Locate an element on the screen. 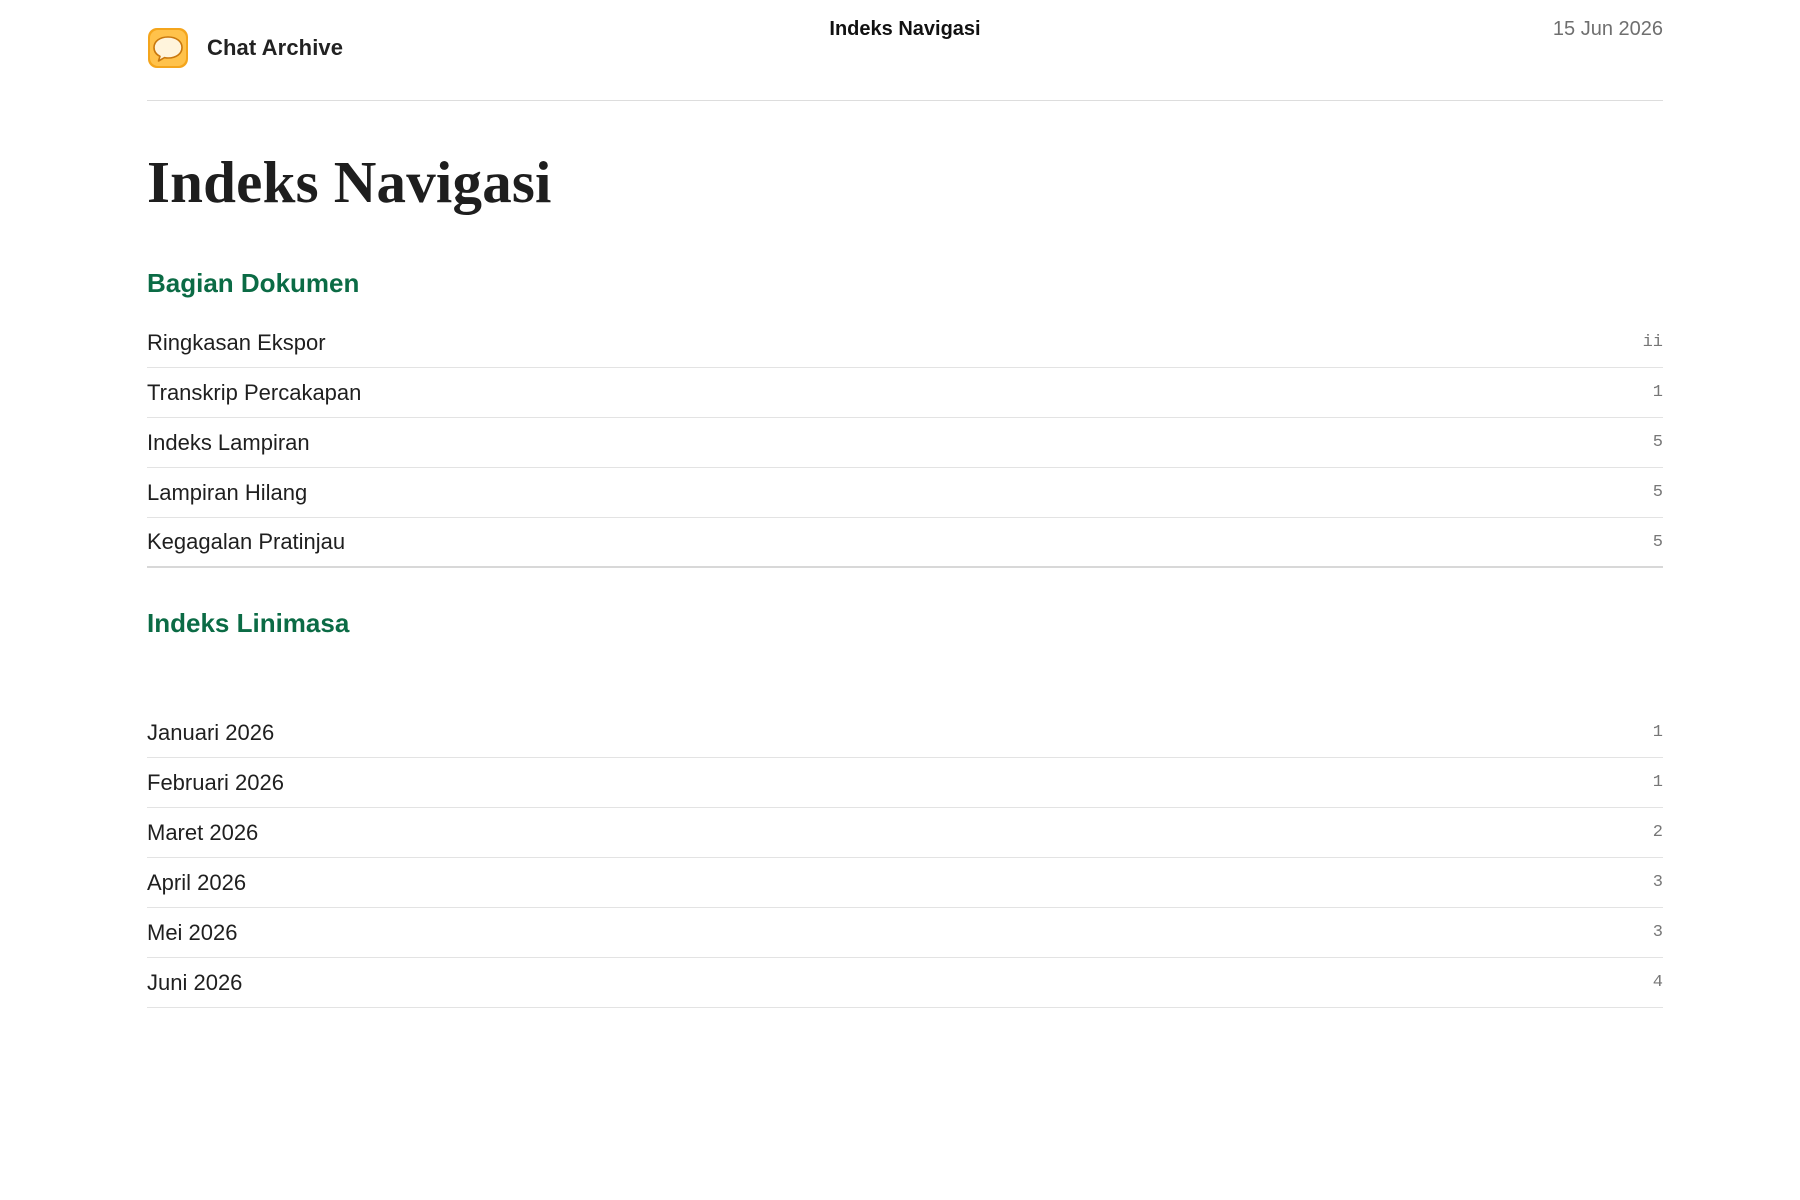  toc-entry-label: Ringkasan Ekspor is located at coordinates (236, 342).